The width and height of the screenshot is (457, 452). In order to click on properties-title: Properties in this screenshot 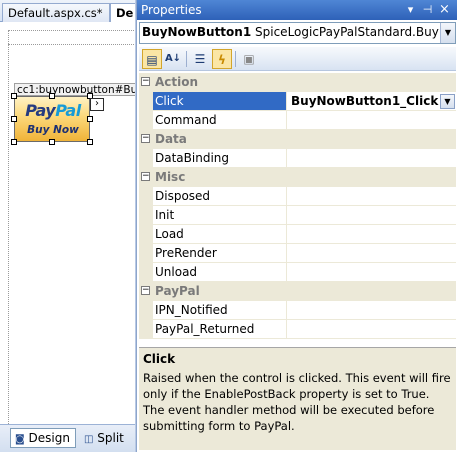, I will do `click(171, 10)`.